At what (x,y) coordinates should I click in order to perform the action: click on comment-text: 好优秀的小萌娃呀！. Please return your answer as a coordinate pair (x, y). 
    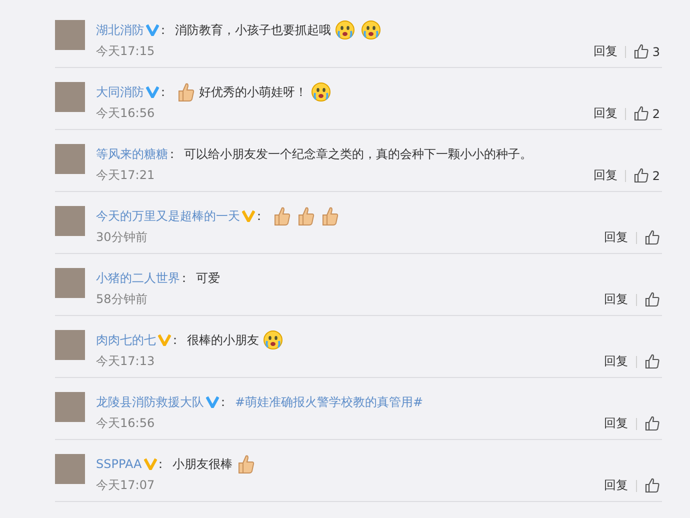
    Looking at the image, I should click on (253, 92).